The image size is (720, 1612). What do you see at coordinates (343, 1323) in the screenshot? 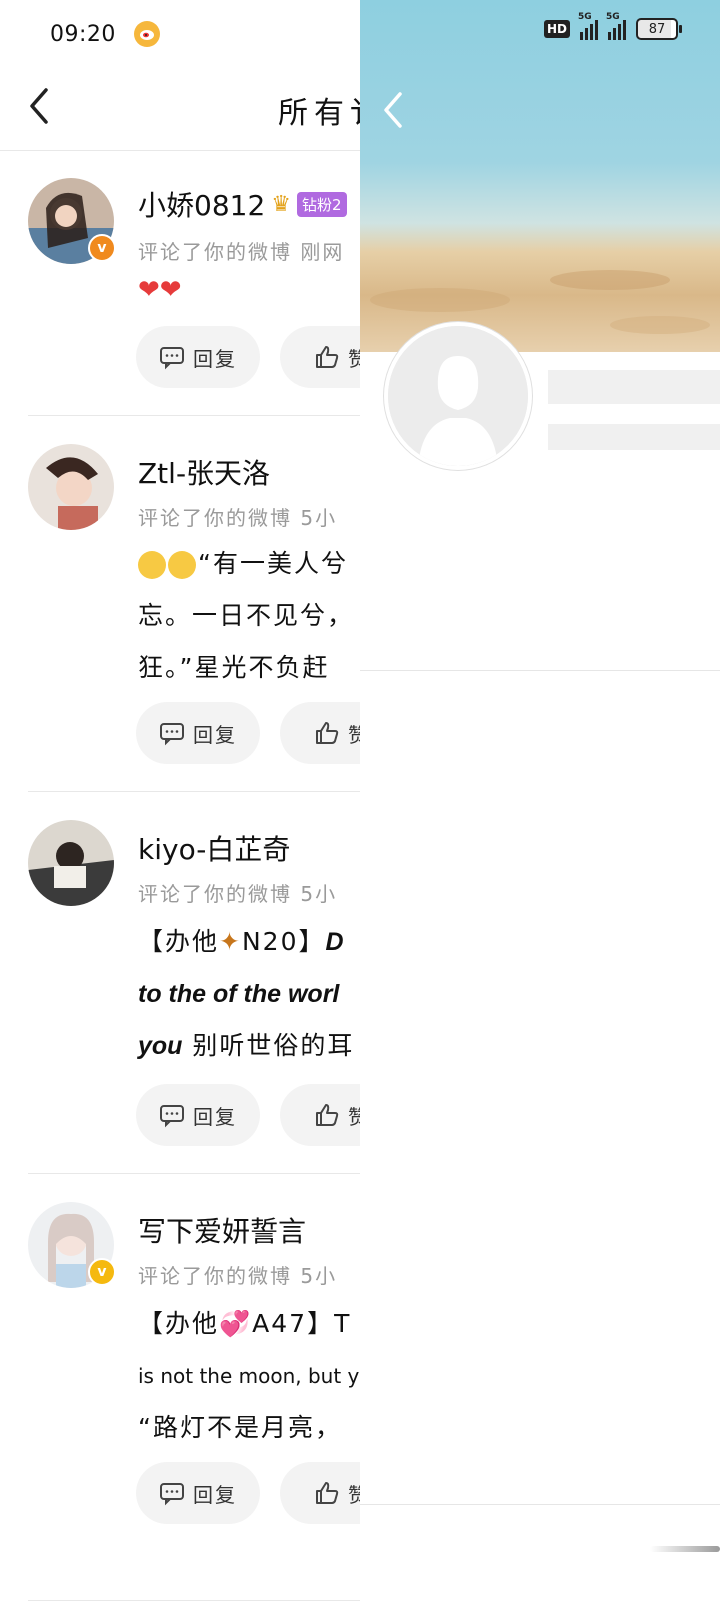
I see `comment-text: T` at bounding box center [343, 1323].